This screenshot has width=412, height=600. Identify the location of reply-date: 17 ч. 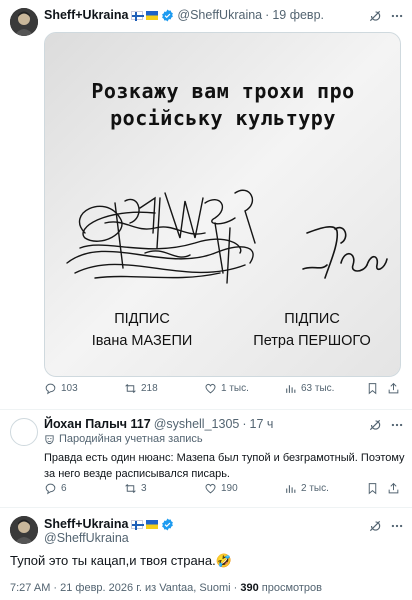
(262, 424).